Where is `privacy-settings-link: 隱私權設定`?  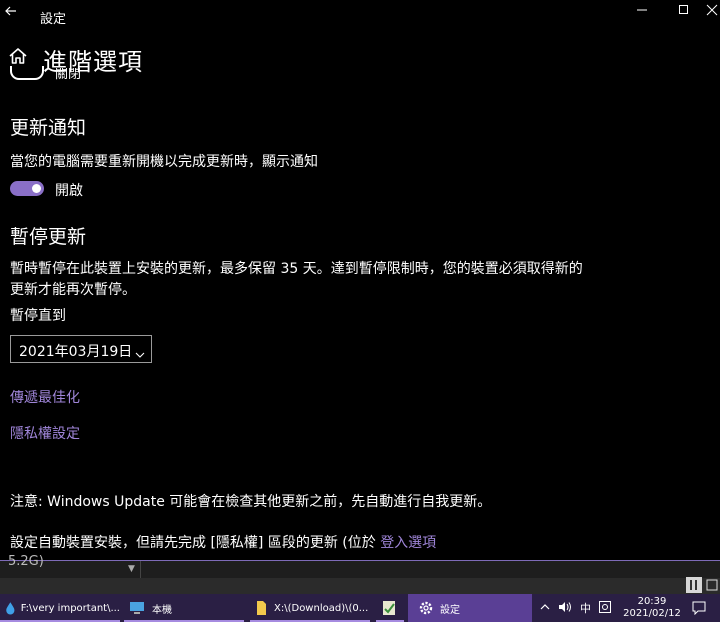 privacy-settings-link: 隱私權設定 is located at coordinates (45, 433).